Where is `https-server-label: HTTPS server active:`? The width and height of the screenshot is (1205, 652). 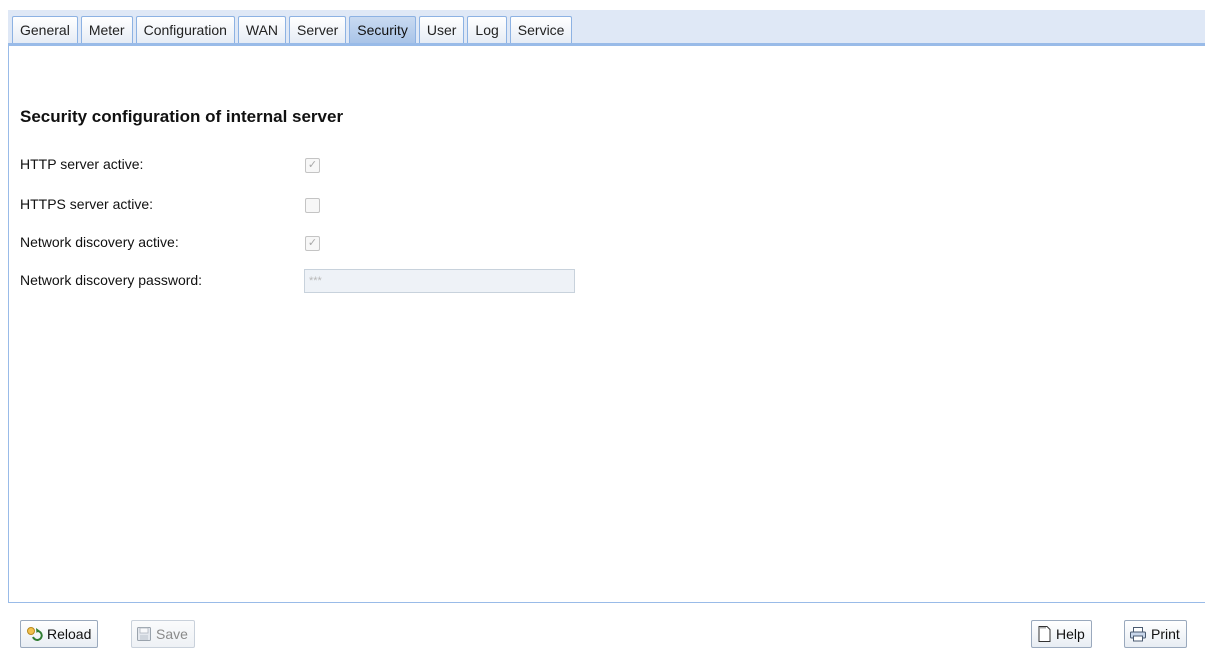
https-server-label: HTTPS server active: is located at coordinates (87, 204).